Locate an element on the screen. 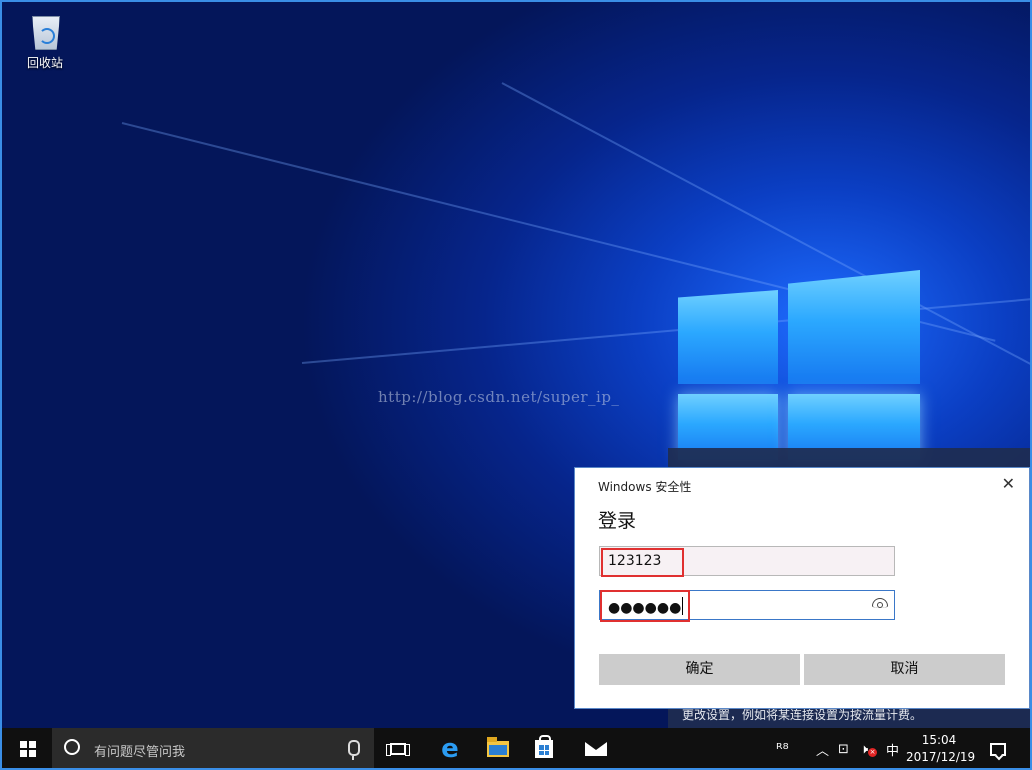  start-button is located at coordinates (28, 748).